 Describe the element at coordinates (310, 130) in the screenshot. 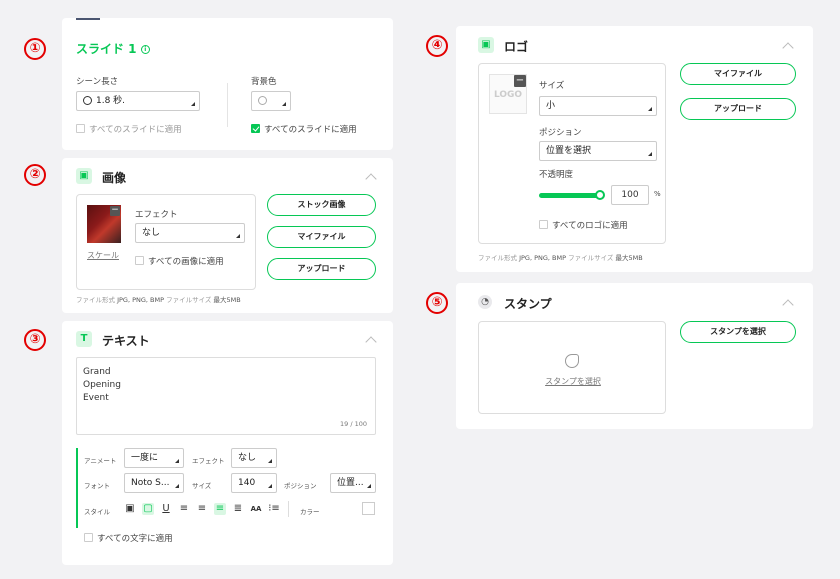

I see `apply-all-slides-label-right: すべてのスライドに適用` at that location.